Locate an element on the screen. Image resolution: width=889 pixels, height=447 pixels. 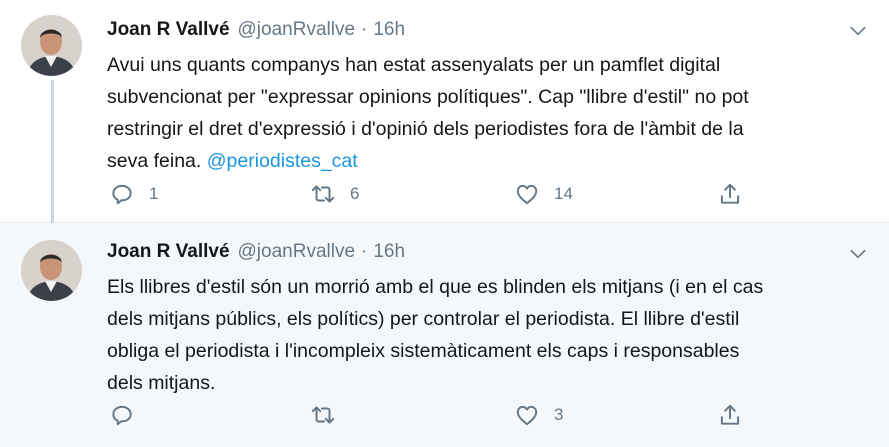
retweet-button is located at coordinates (330, 415).